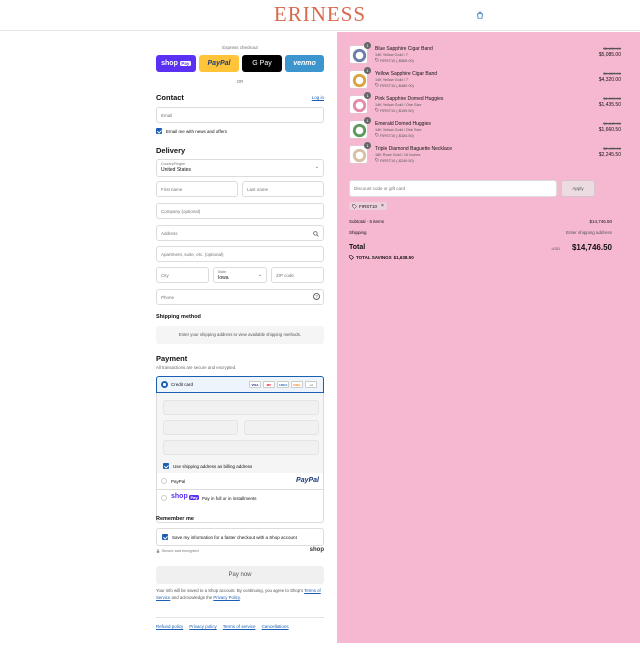 This screenshot has width=640, height=669. What do you see at coordinates (555, 248) in the screenshot?
I see `currency-label: USD` at bounding box center [555, 248].